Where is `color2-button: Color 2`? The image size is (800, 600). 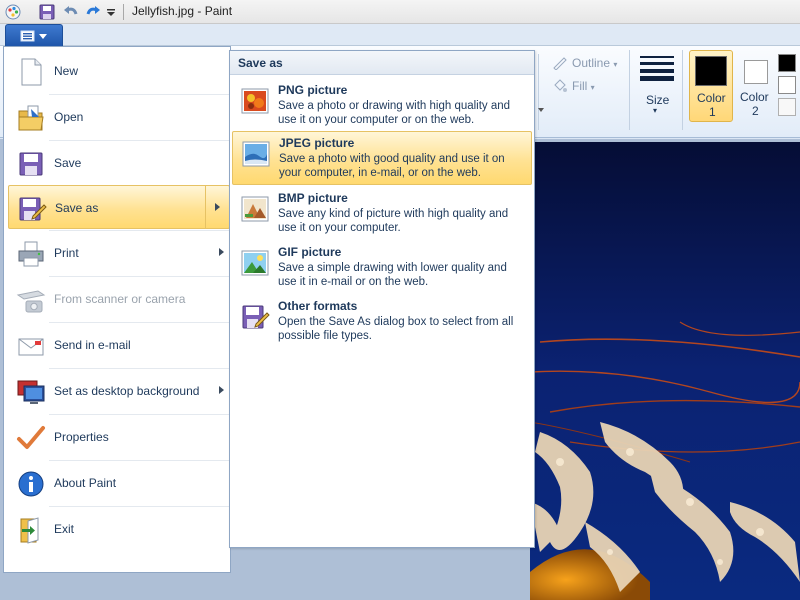 color2-button: Color 2 is located at coordinates (756, 86).